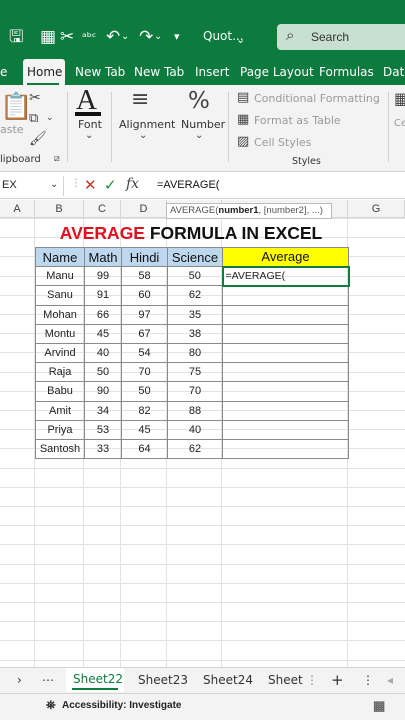 The height and width of the screenshot is (720, 405). Describe the element at coordinates (140, 100) in the screenshot. I see `alignment-icon: ≡` at that location.